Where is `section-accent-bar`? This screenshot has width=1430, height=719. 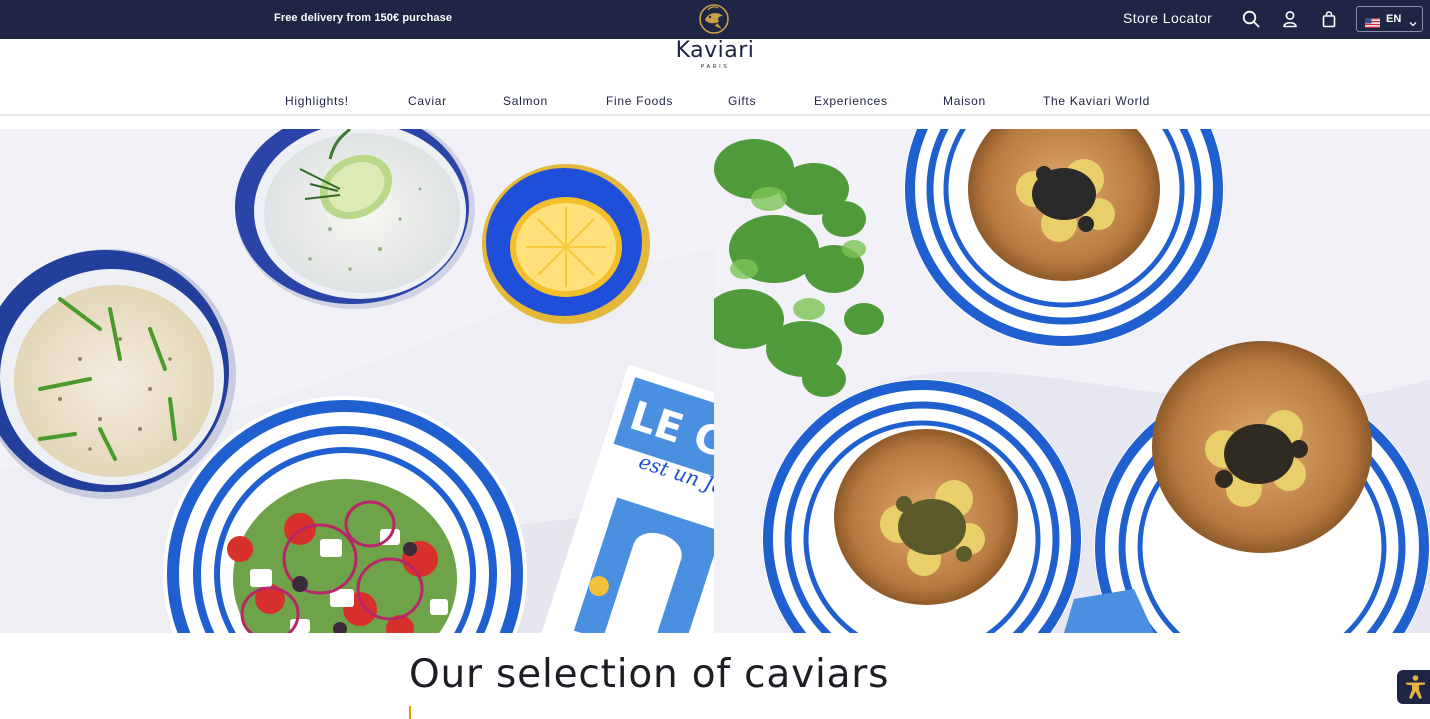 section-accent-bar is located at coordinates (410, 712).